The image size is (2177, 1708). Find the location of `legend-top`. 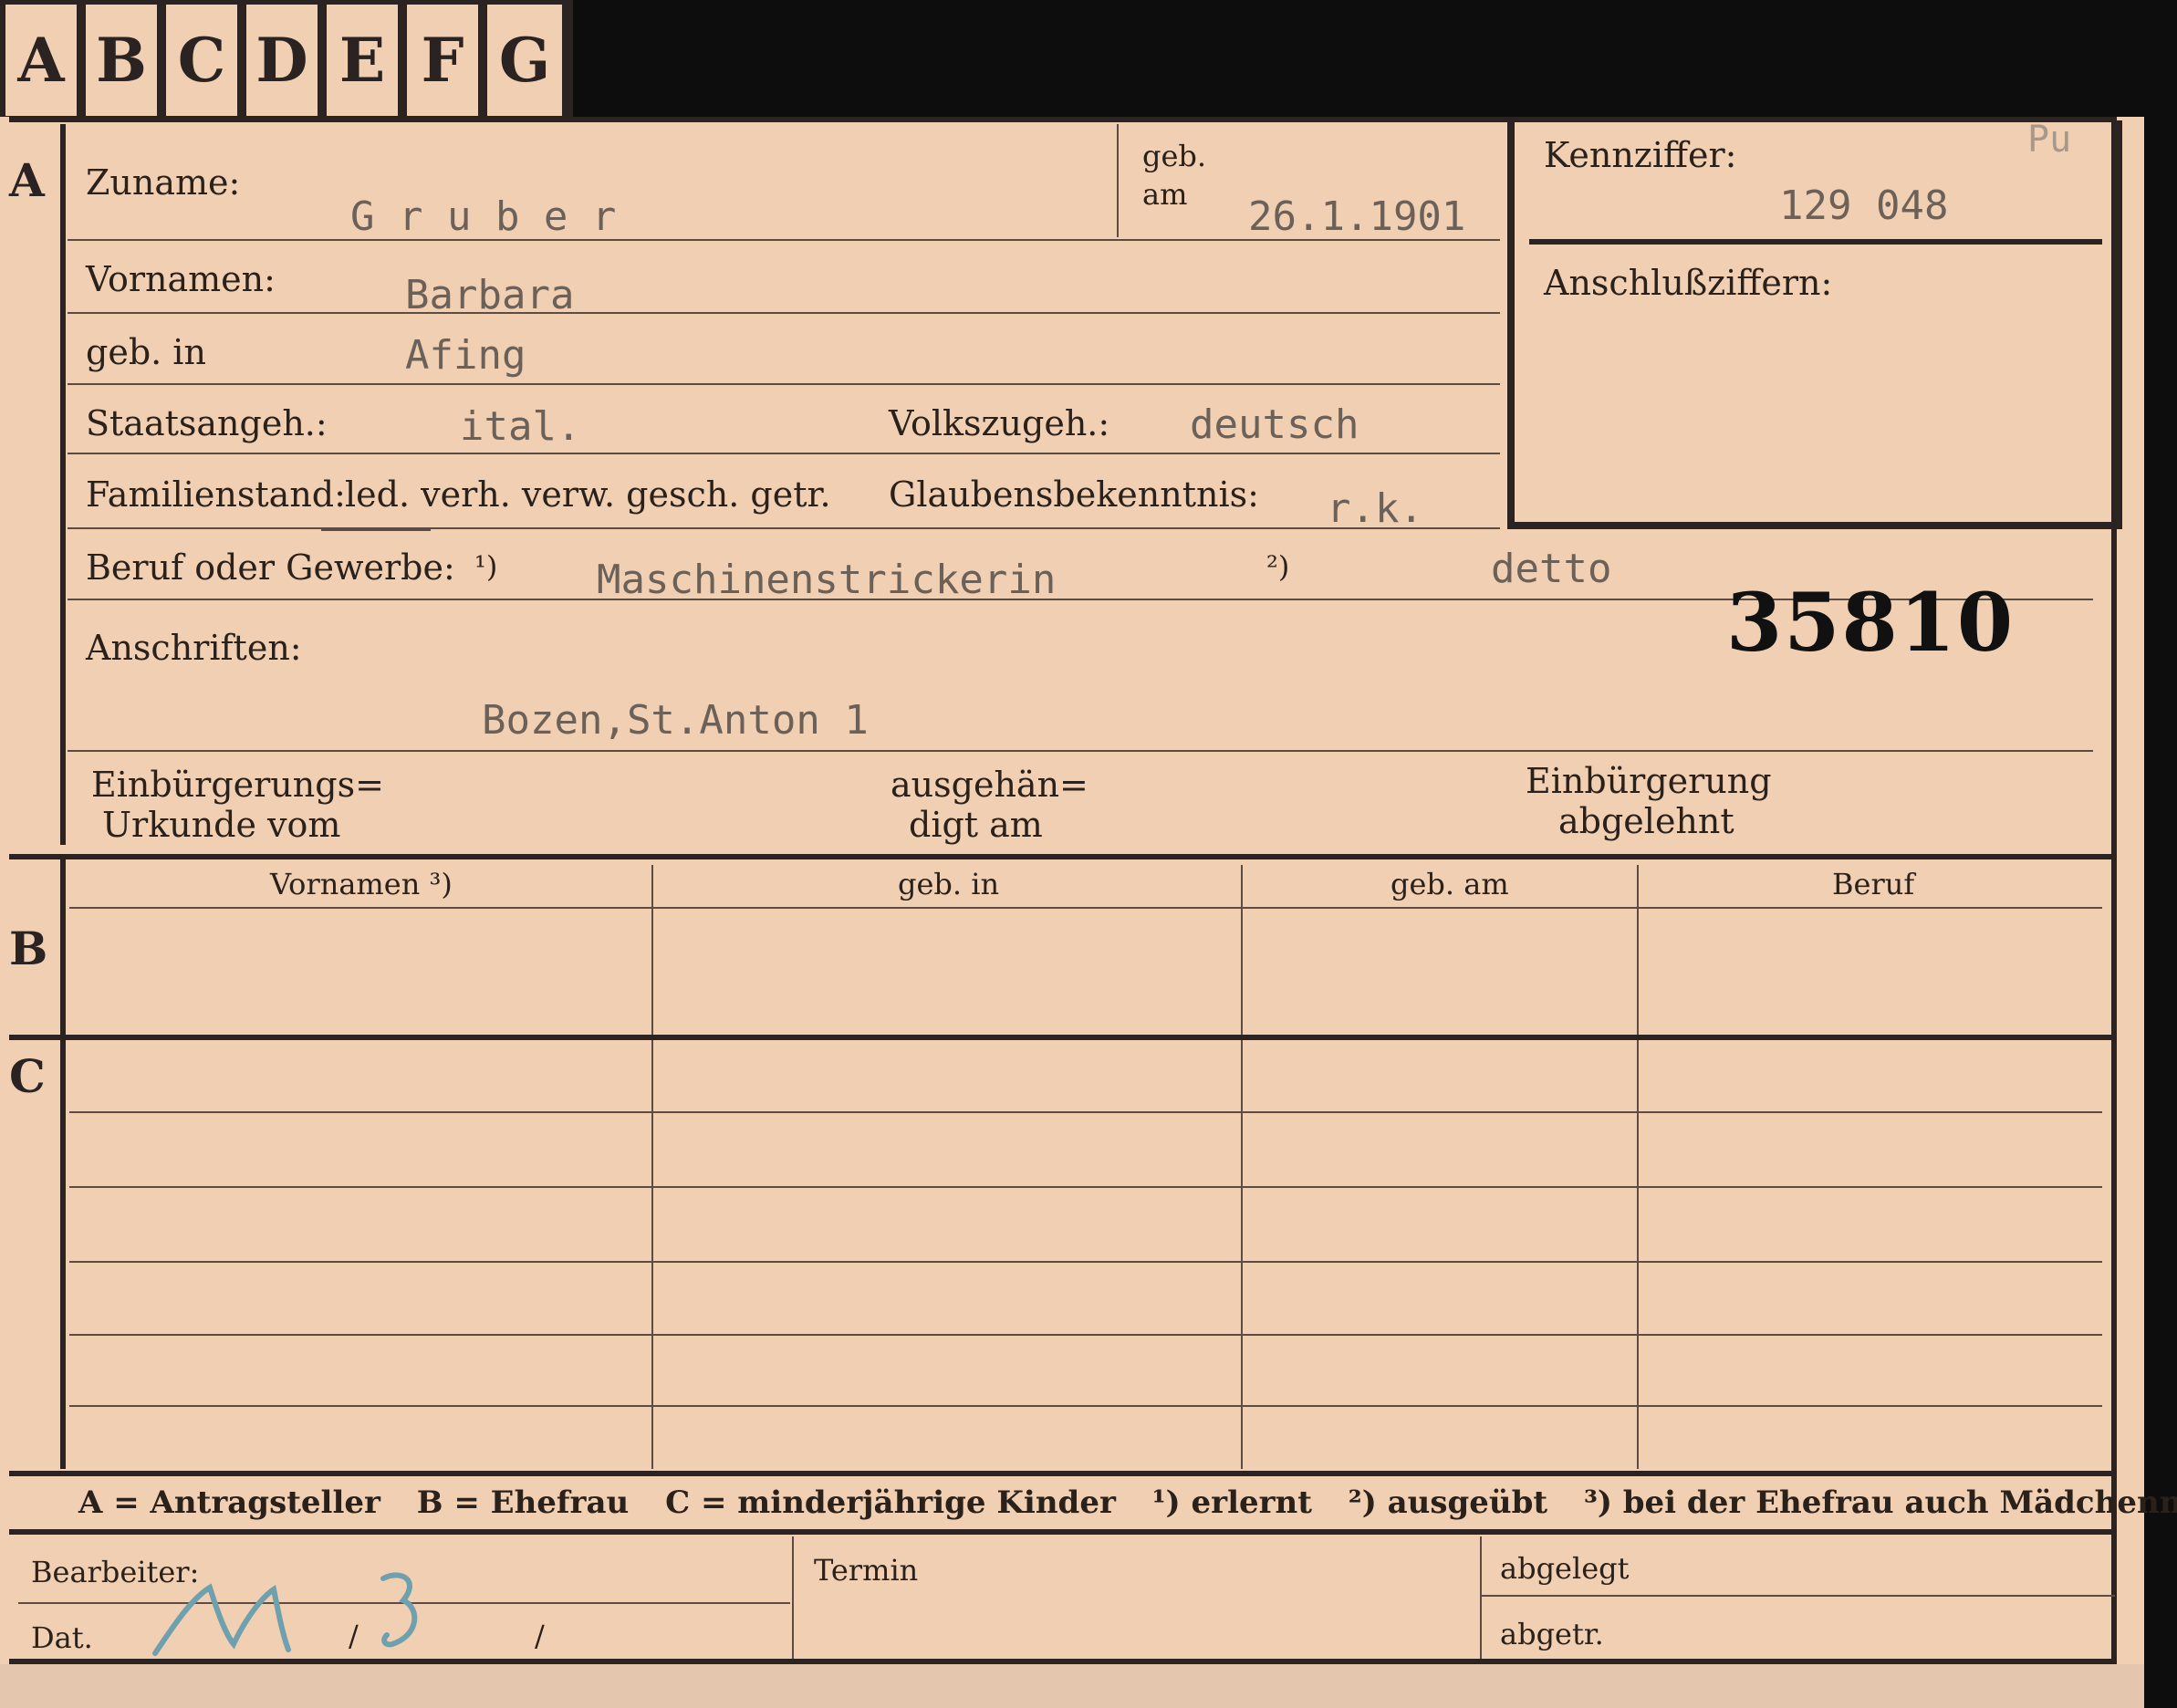

legend-top is located at coordinates (1063, 1474).